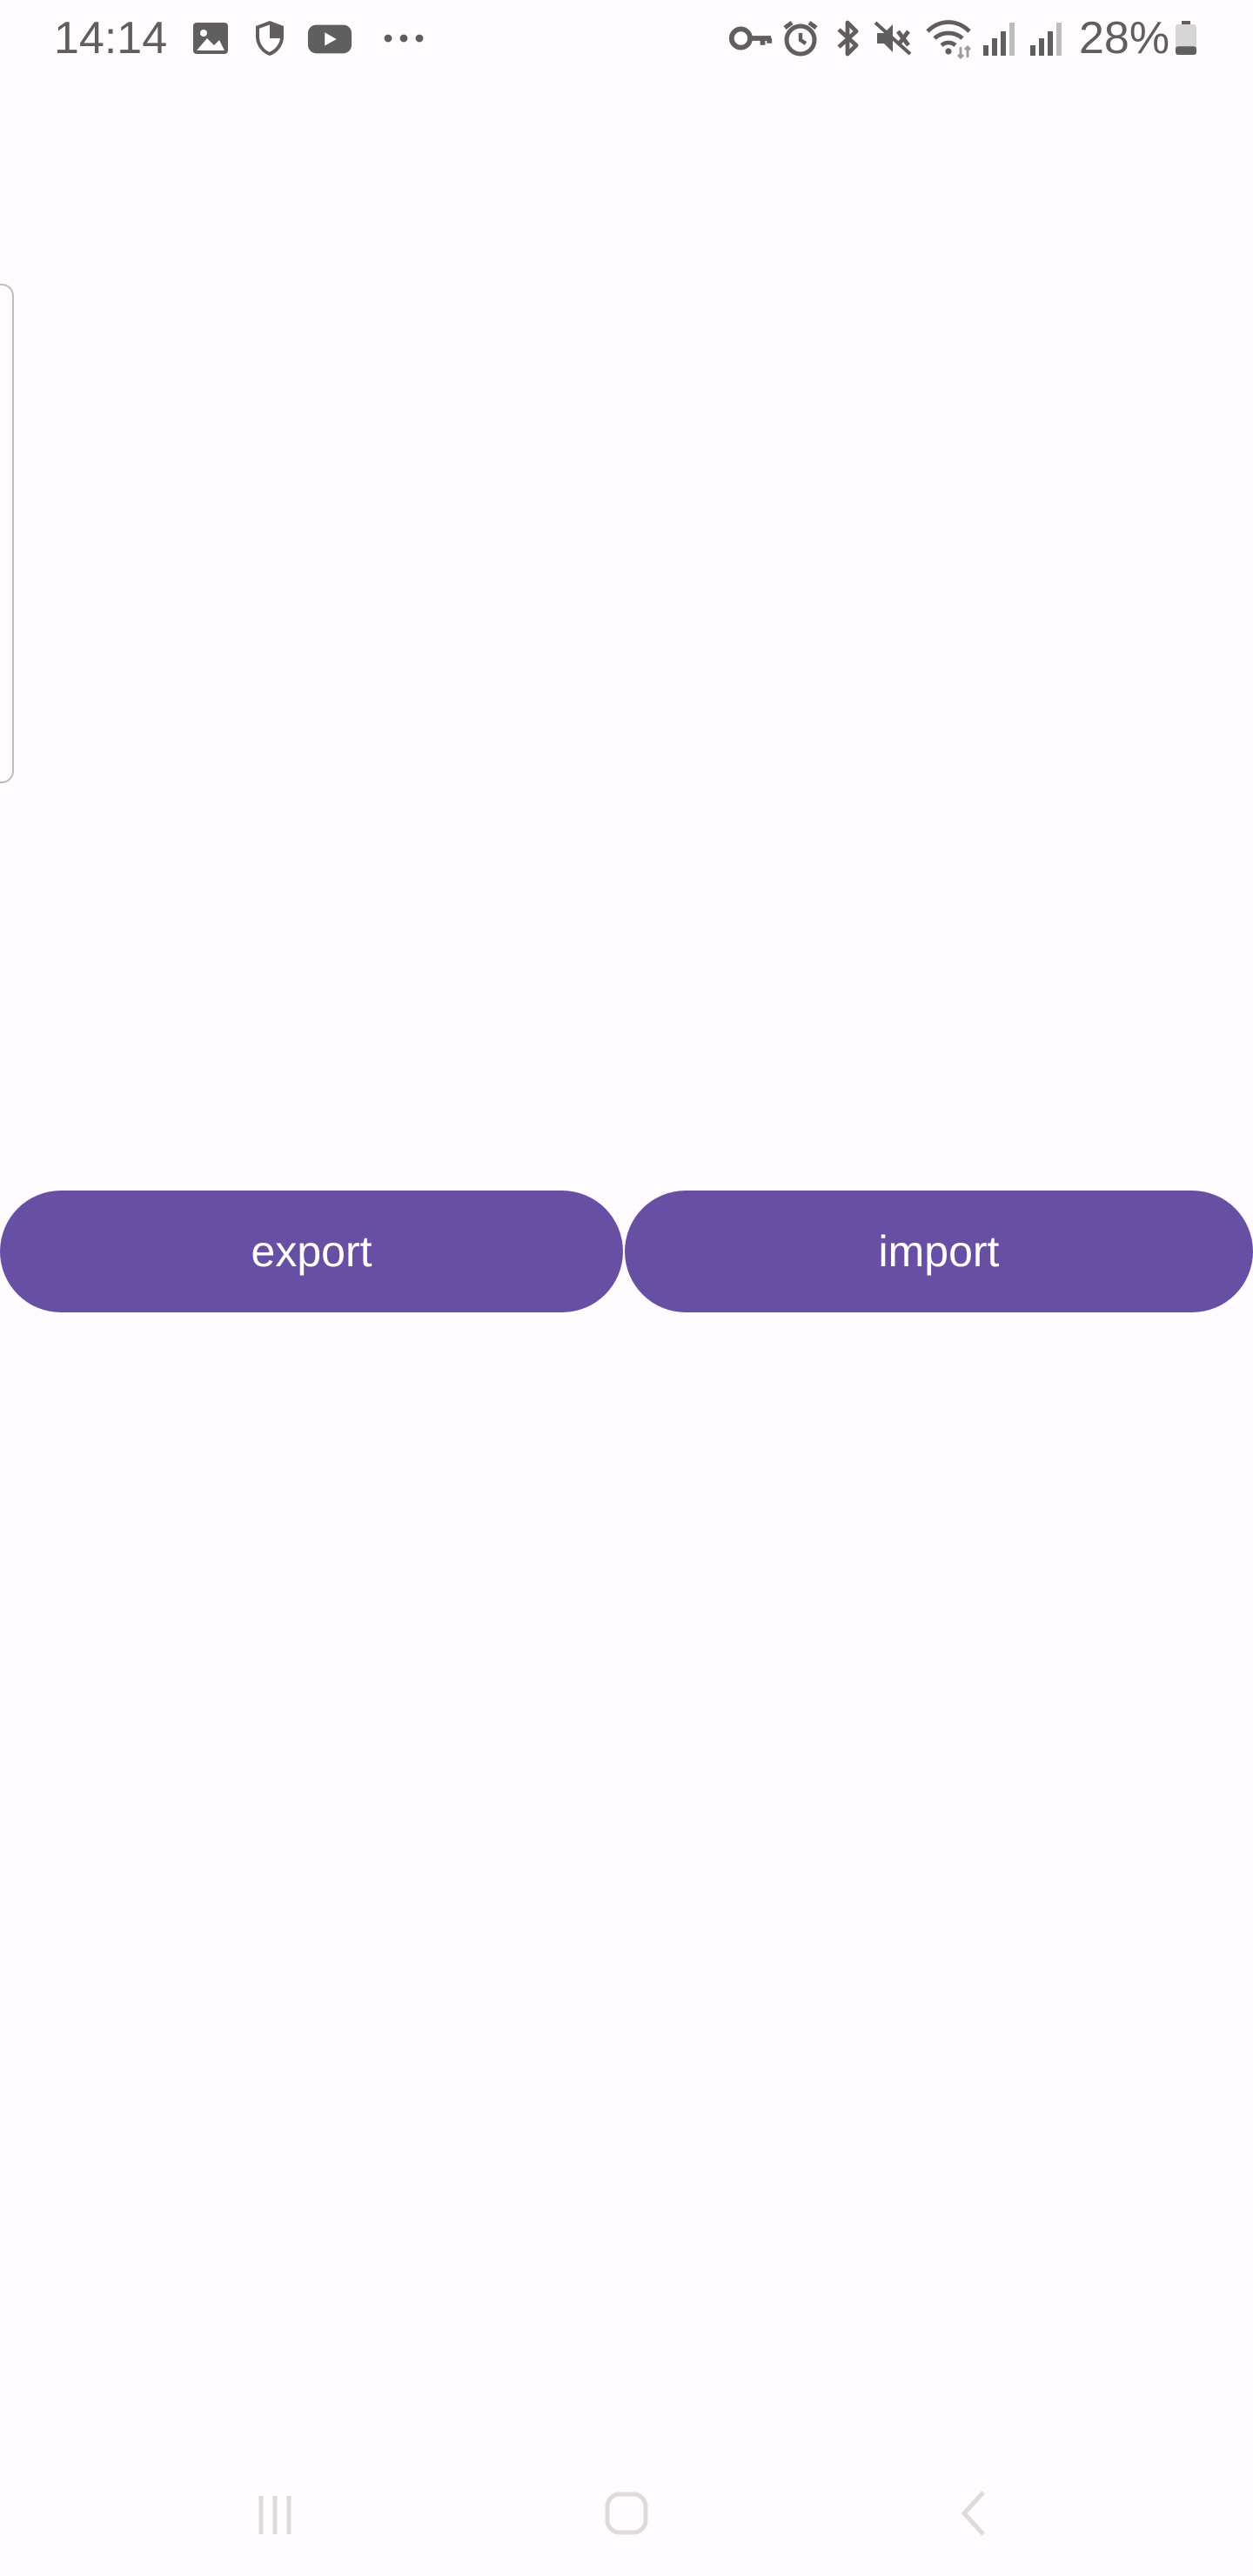 The height and width of the screenshot is (2576, 1253). I want to click on status-bar: 14:14 28%, so click(626, 37).